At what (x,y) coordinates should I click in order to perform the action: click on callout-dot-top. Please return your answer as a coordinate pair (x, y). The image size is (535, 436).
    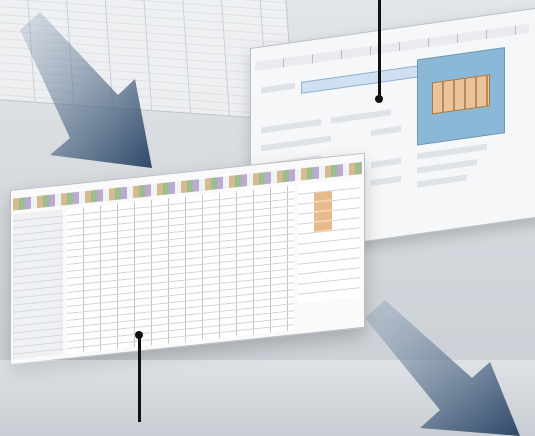
    Looking at the image, I should click on (379, 99).